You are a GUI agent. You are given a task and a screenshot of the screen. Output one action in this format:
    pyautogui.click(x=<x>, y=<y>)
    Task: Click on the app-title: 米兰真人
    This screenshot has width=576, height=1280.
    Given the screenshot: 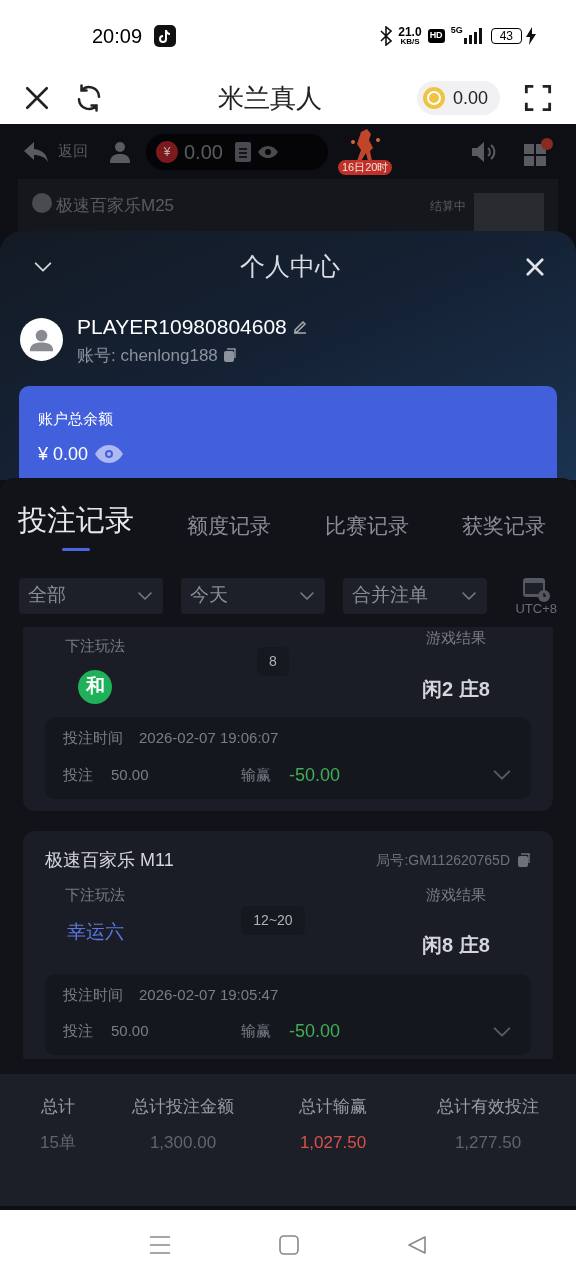 What is the action you would take?
    pyautogui.click(x=270, y=98)
    